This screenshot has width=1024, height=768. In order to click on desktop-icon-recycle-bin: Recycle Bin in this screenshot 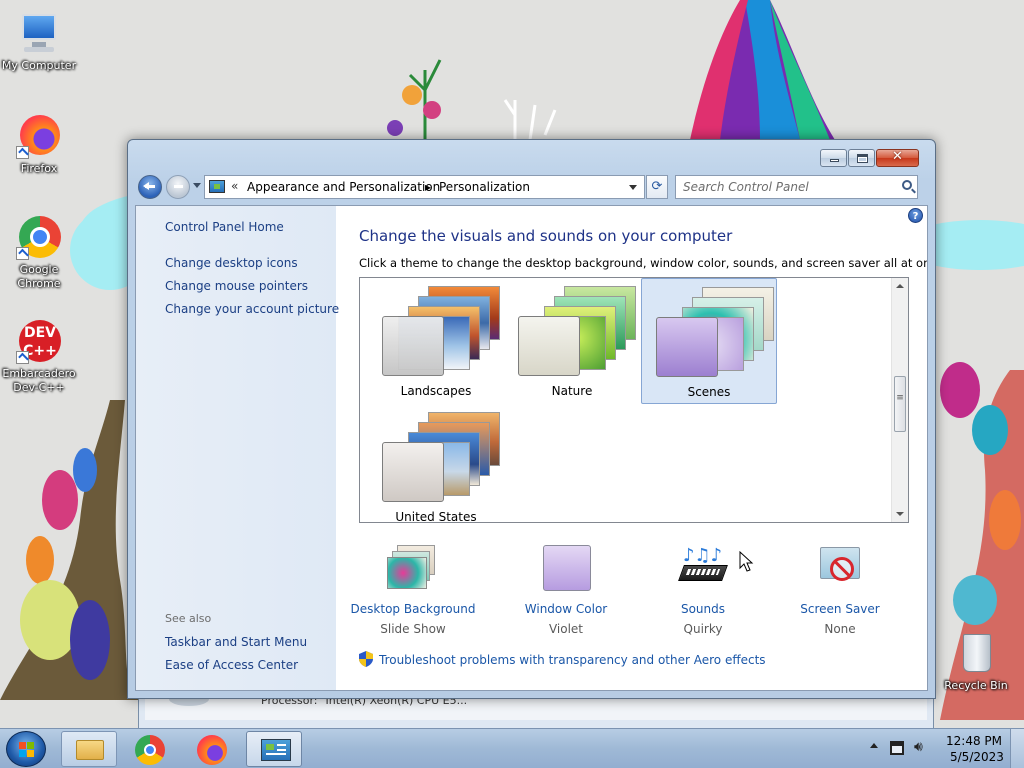, I will do `click(976, 661)`.